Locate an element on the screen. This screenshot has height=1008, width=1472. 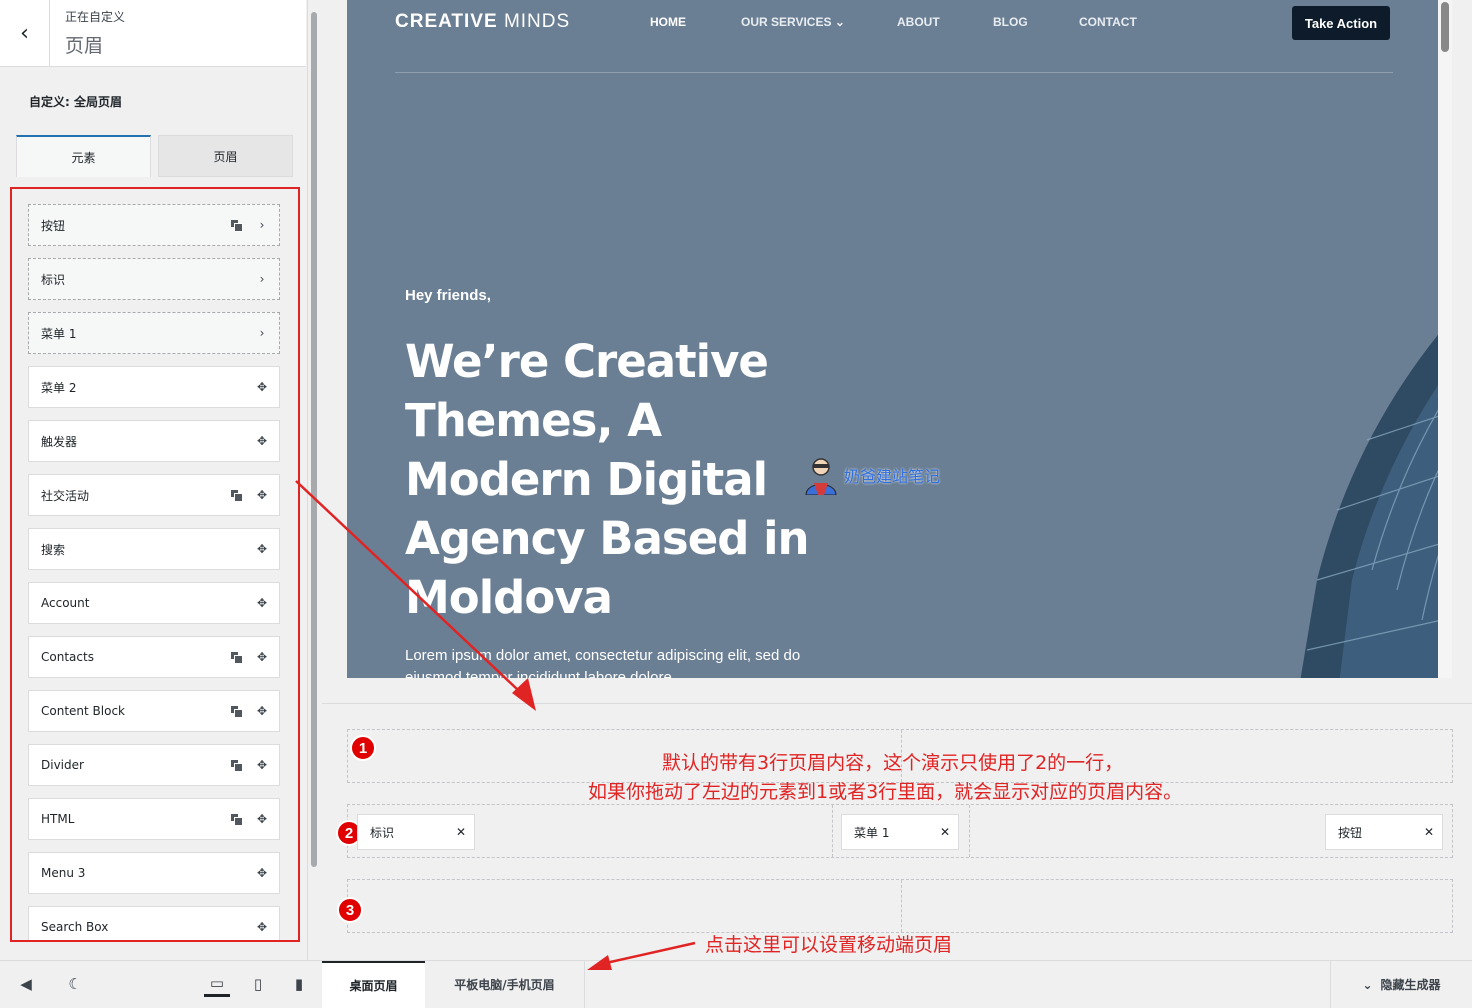
element-label: Account is located at coordinates (65, 603).